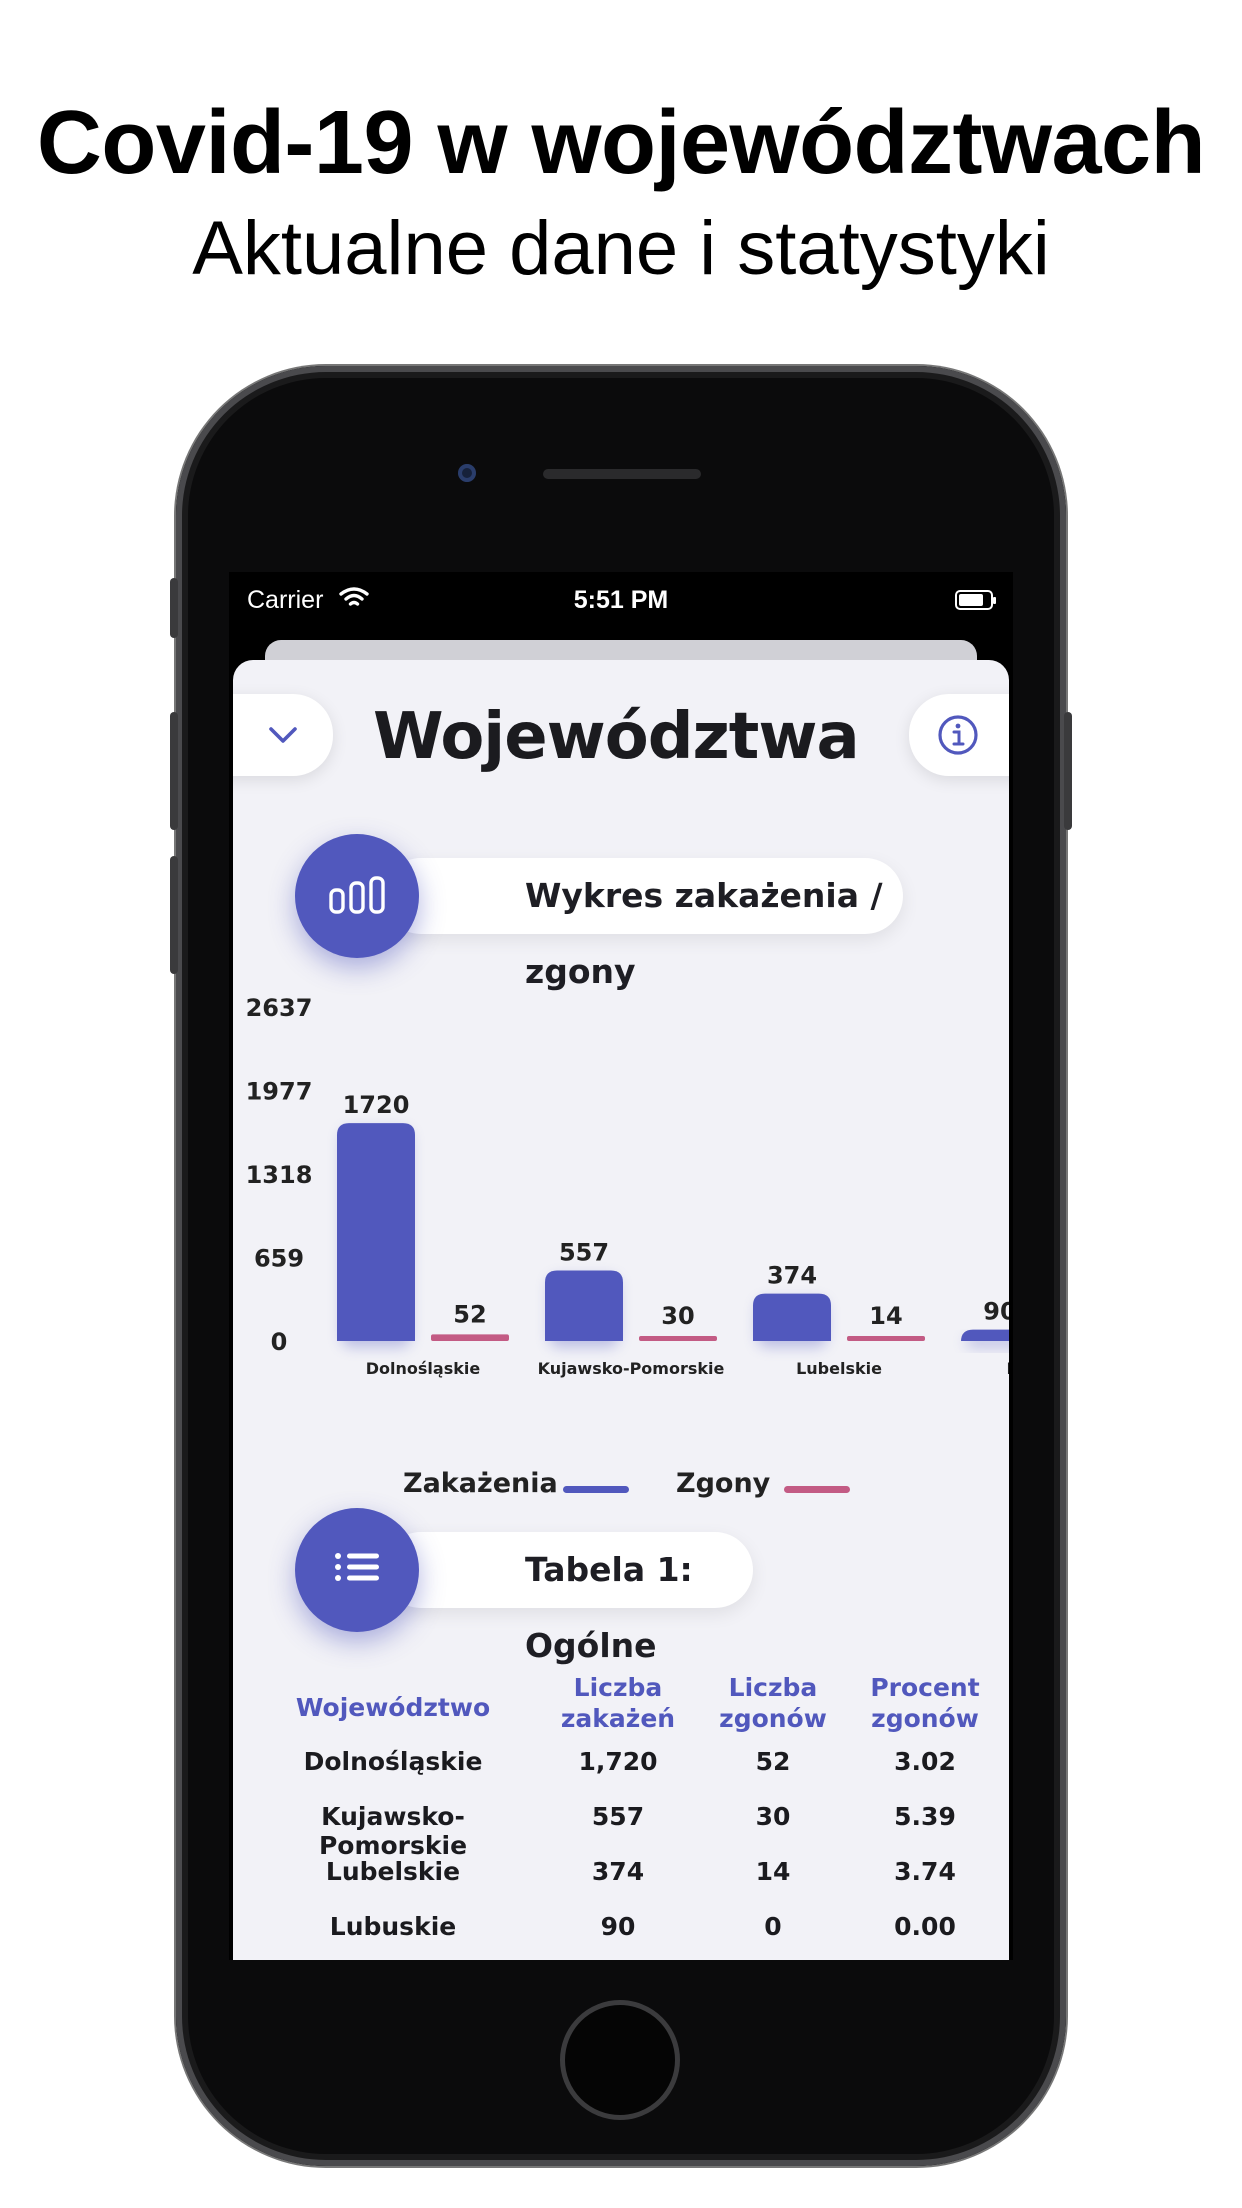 The width and height of the screenshot is (1242, 2208). I want to click on info-button, so click(959, 735).